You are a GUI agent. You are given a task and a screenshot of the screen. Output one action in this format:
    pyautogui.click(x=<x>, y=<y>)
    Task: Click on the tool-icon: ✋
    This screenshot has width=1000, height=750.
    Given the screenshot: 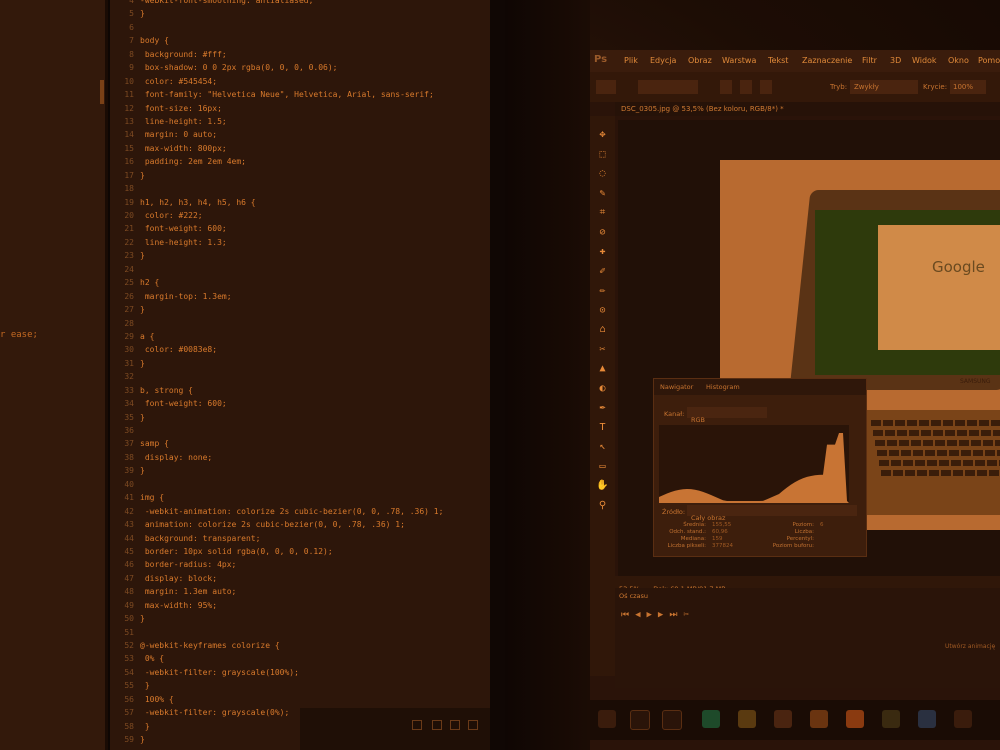 What is the action you would take?
    pyautogui.click(x=602, y=485)
    